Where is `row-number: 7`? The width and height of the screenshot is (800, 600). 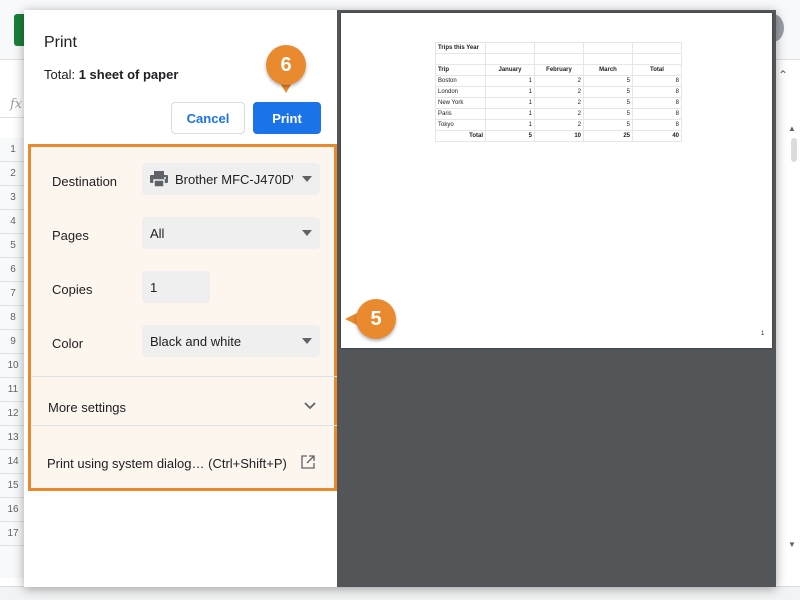
row-number: 7 is located at coordinates (13, 294).